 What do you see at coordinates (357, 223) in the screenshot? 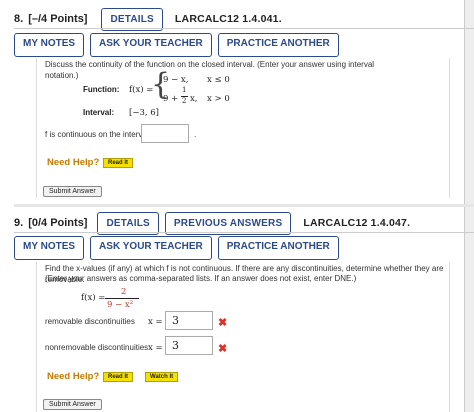
I see `question-code: LARCALC12 1.4.047.` at bounding box center [357, 223].